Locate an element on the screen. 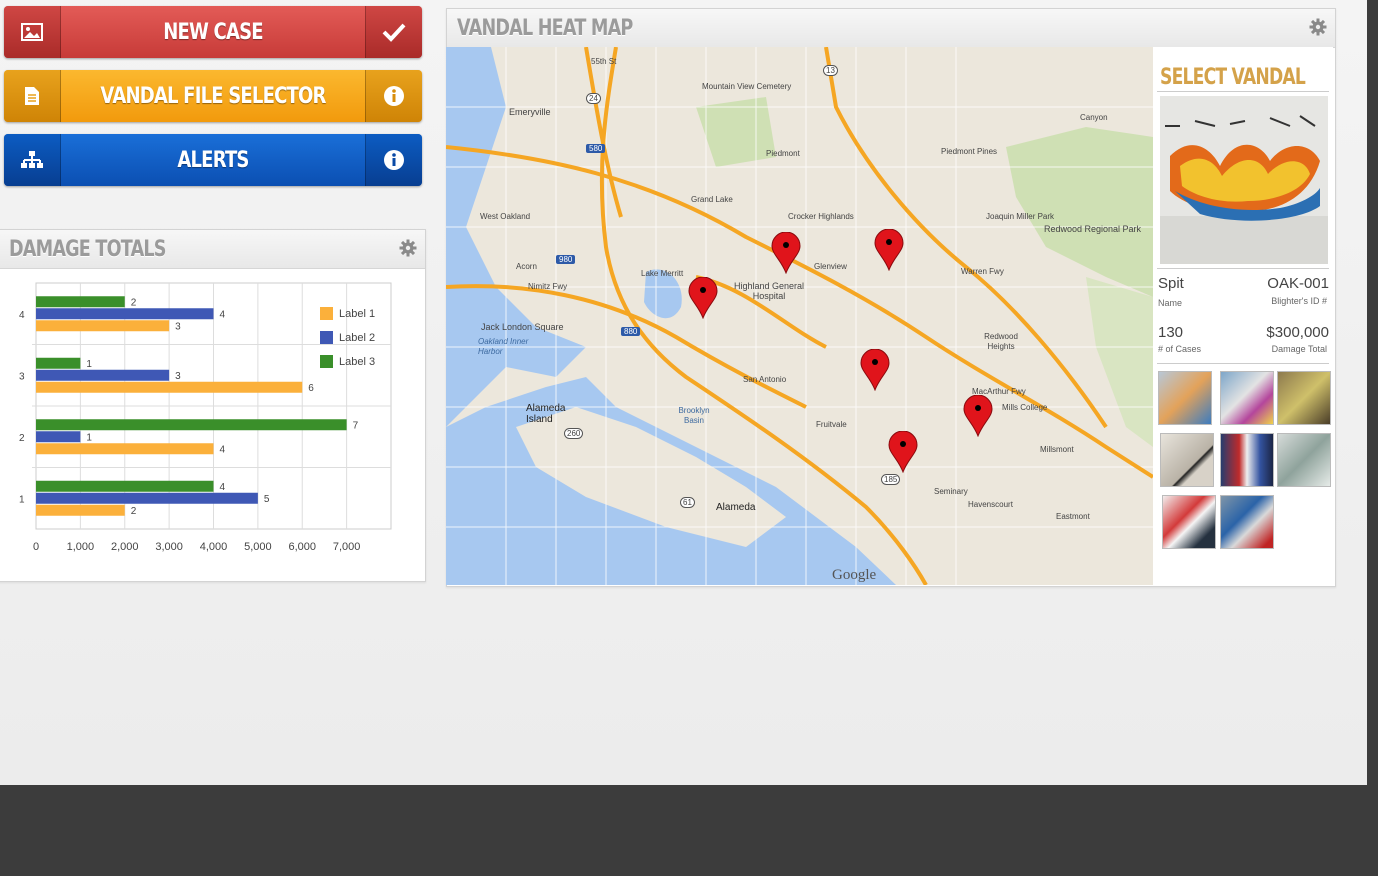 The height and width of the screenshot is (876, 1378). new-case-button: NEW CASE is located at coordinates (213, 32).